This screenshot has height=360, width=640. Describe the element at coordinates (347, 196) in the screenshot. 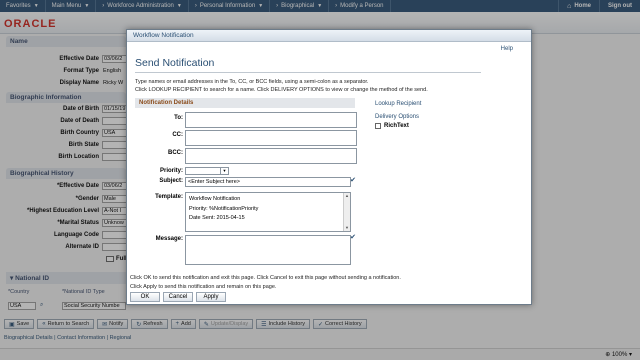

I see `scroll-up-icon: ▲` at that location.